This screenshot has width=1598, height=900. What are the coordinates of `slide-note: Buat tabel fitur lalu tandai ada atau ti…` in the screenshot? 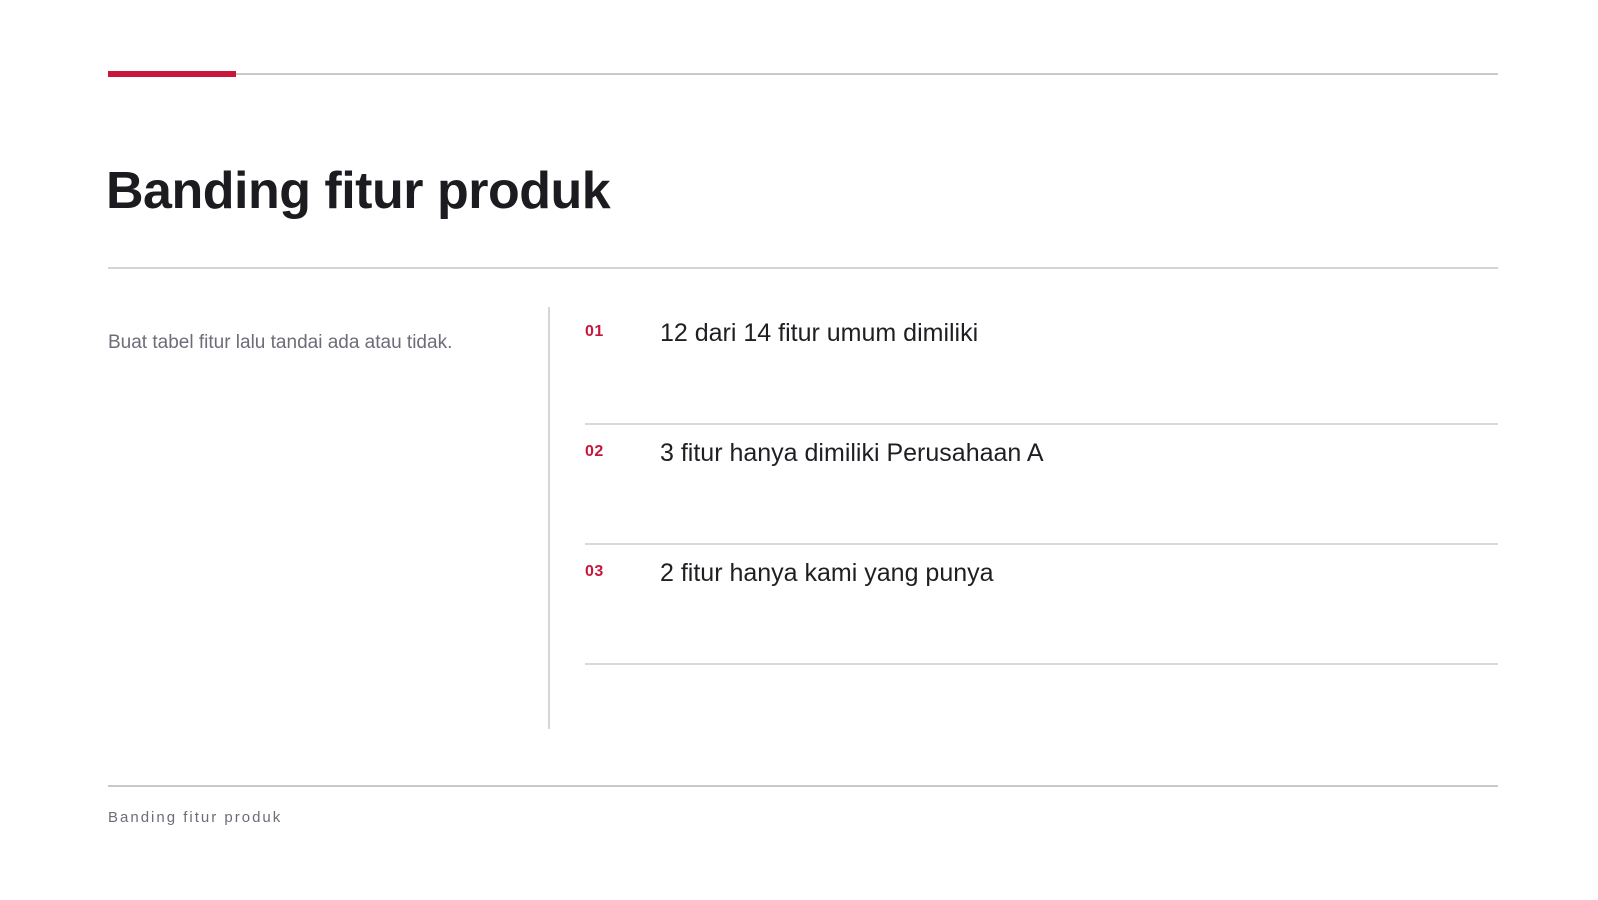 It's located at (280, 342).